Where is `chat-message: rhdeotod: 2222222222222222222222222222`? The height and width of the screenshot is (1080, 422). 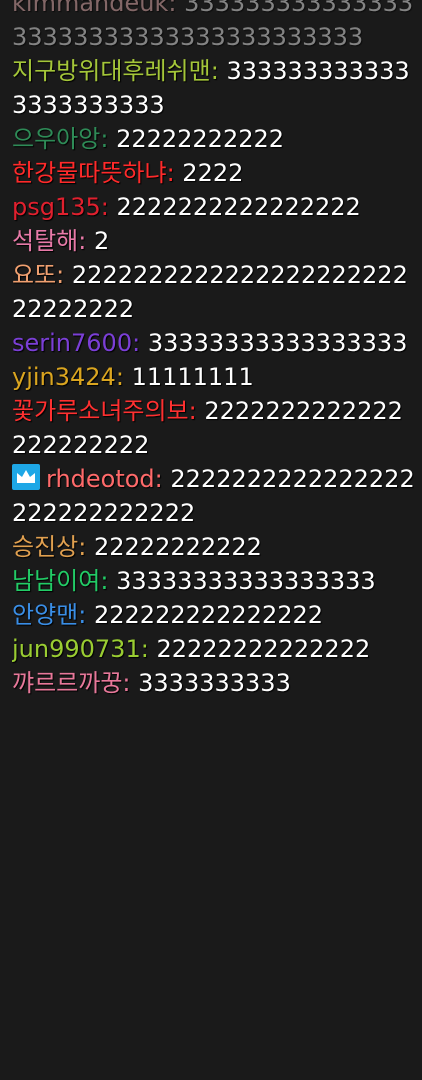 chat-message: rhdeotod: 2222222222222222222222222222 is located at coordinates (214, 496).